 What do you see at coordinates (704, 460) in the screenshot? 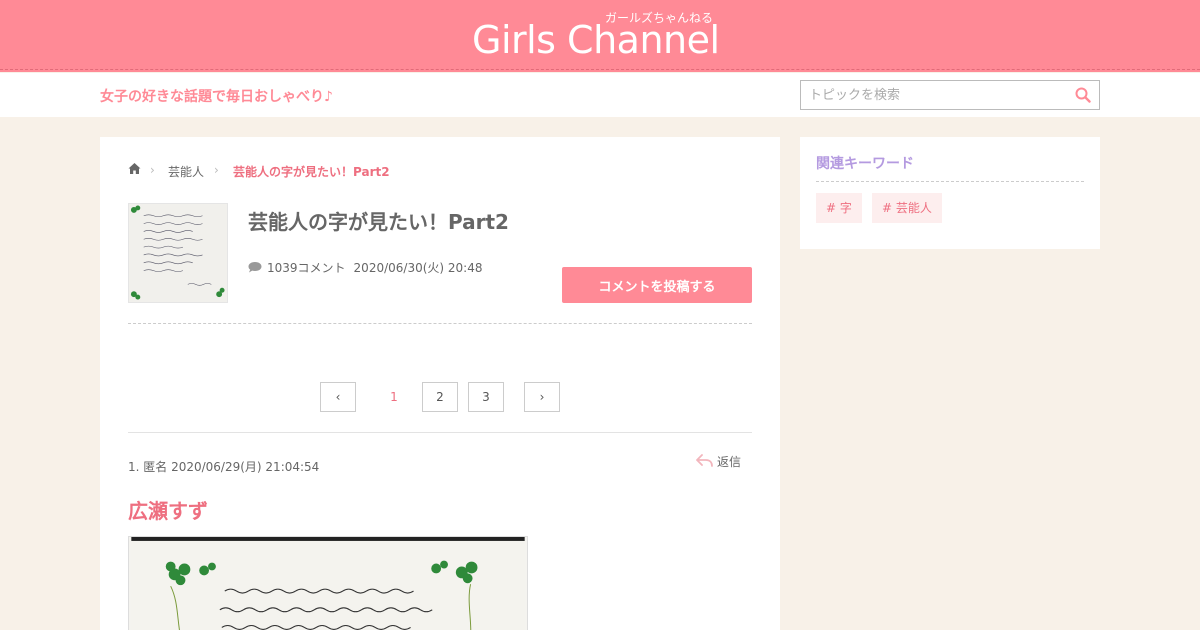
I see `reply-arrow-icon` at bounding box center [704, 460].